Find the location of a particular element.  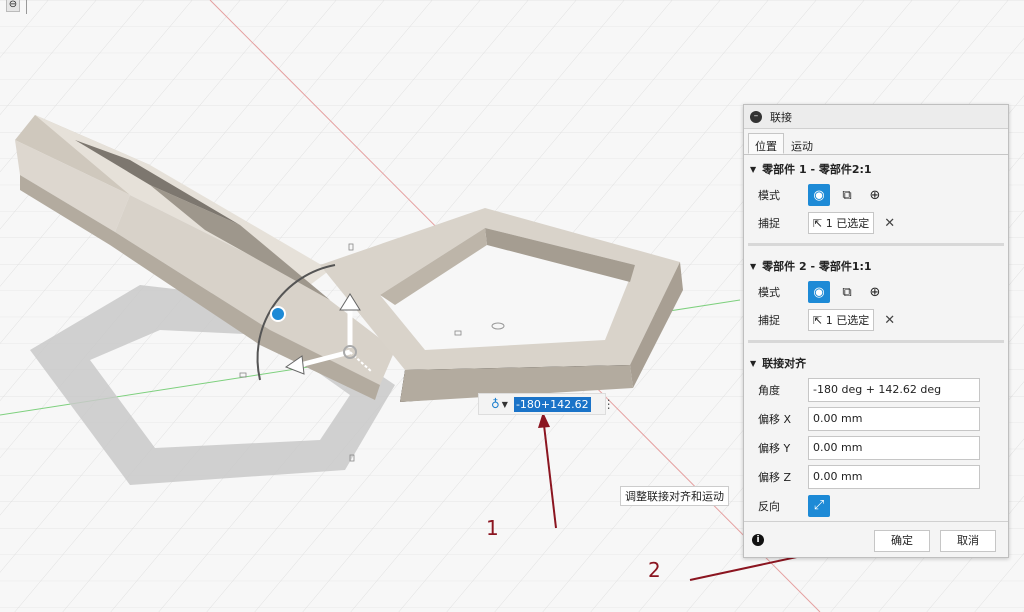

offset-y-label: 偏移 Y is located at coordinates (774, 448).